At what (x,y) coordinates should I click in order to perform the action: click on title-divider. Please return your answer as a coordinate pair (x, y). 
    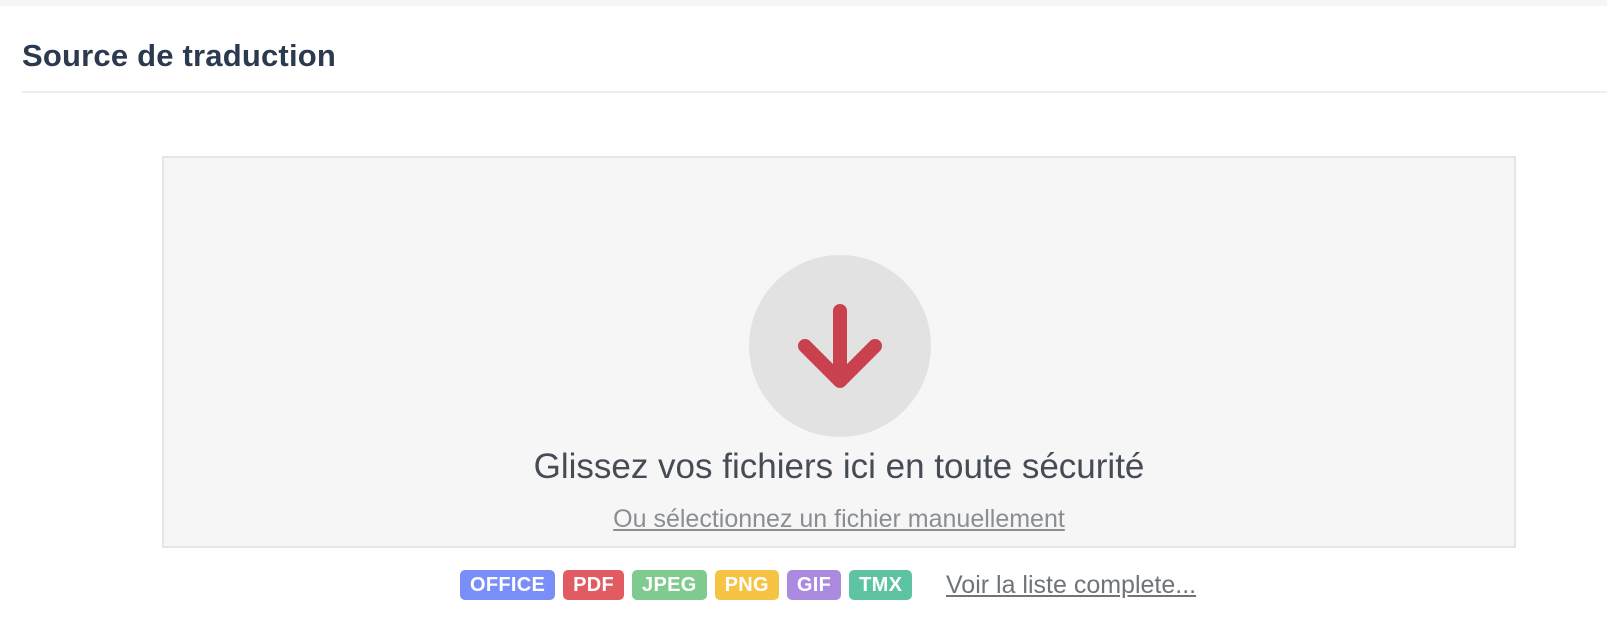
    Looking at the image, I should click on (814, 92).